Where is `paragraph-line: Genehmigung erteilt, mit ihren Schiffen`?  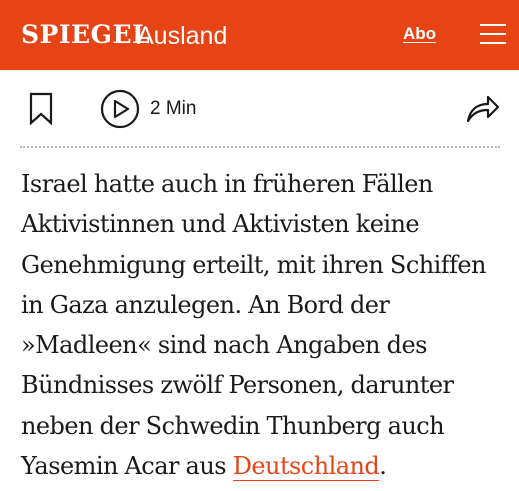
paragraph-line: Genehmigung erteilt, mit ihren Schiffen is located at coordinates (254, 264).